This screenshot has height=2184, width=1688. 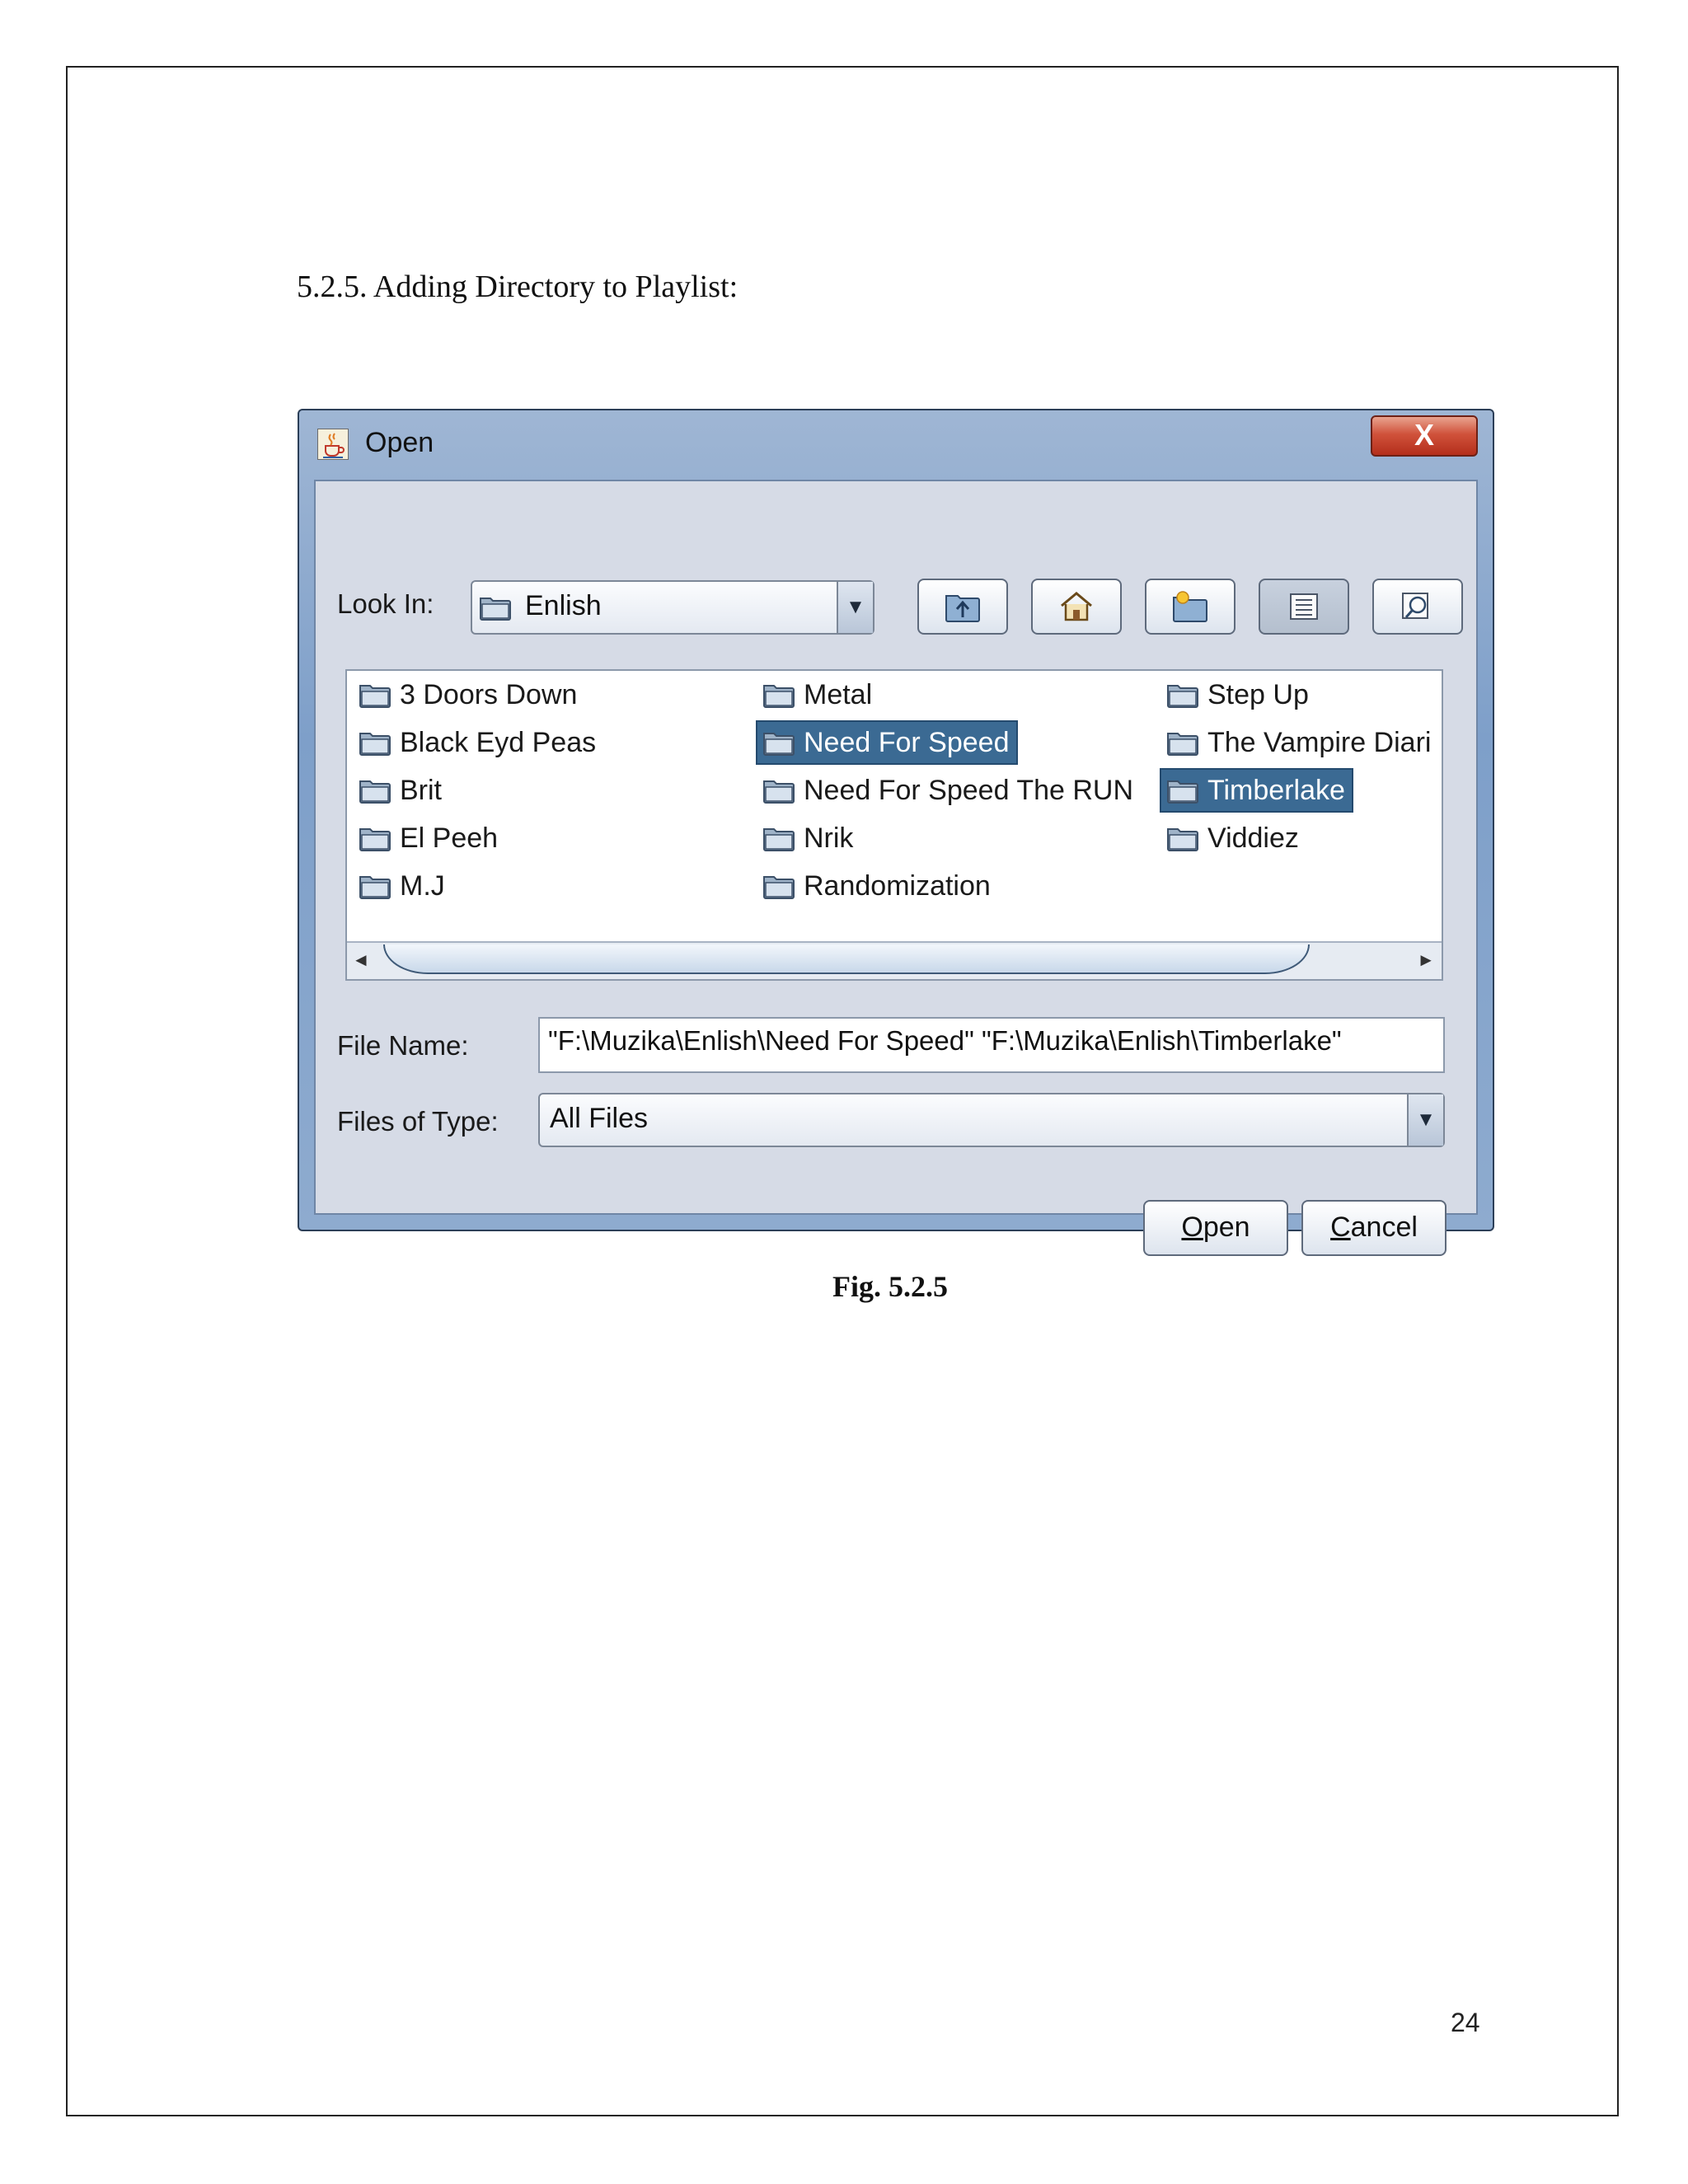 I want to click on file-list-item: Need For Speed, so click(x=887, y=742).